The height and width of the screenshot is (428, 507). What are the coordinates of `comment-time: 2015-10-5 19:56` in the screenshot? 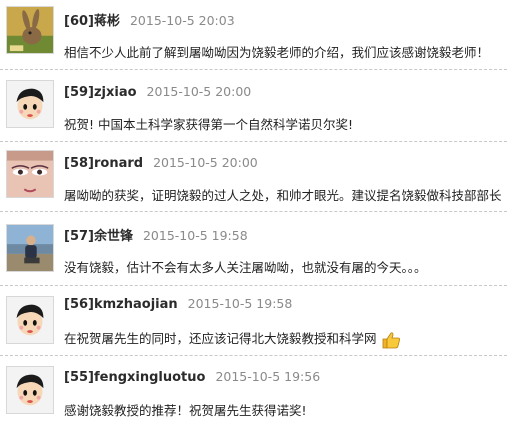 It's located at (268, 376).